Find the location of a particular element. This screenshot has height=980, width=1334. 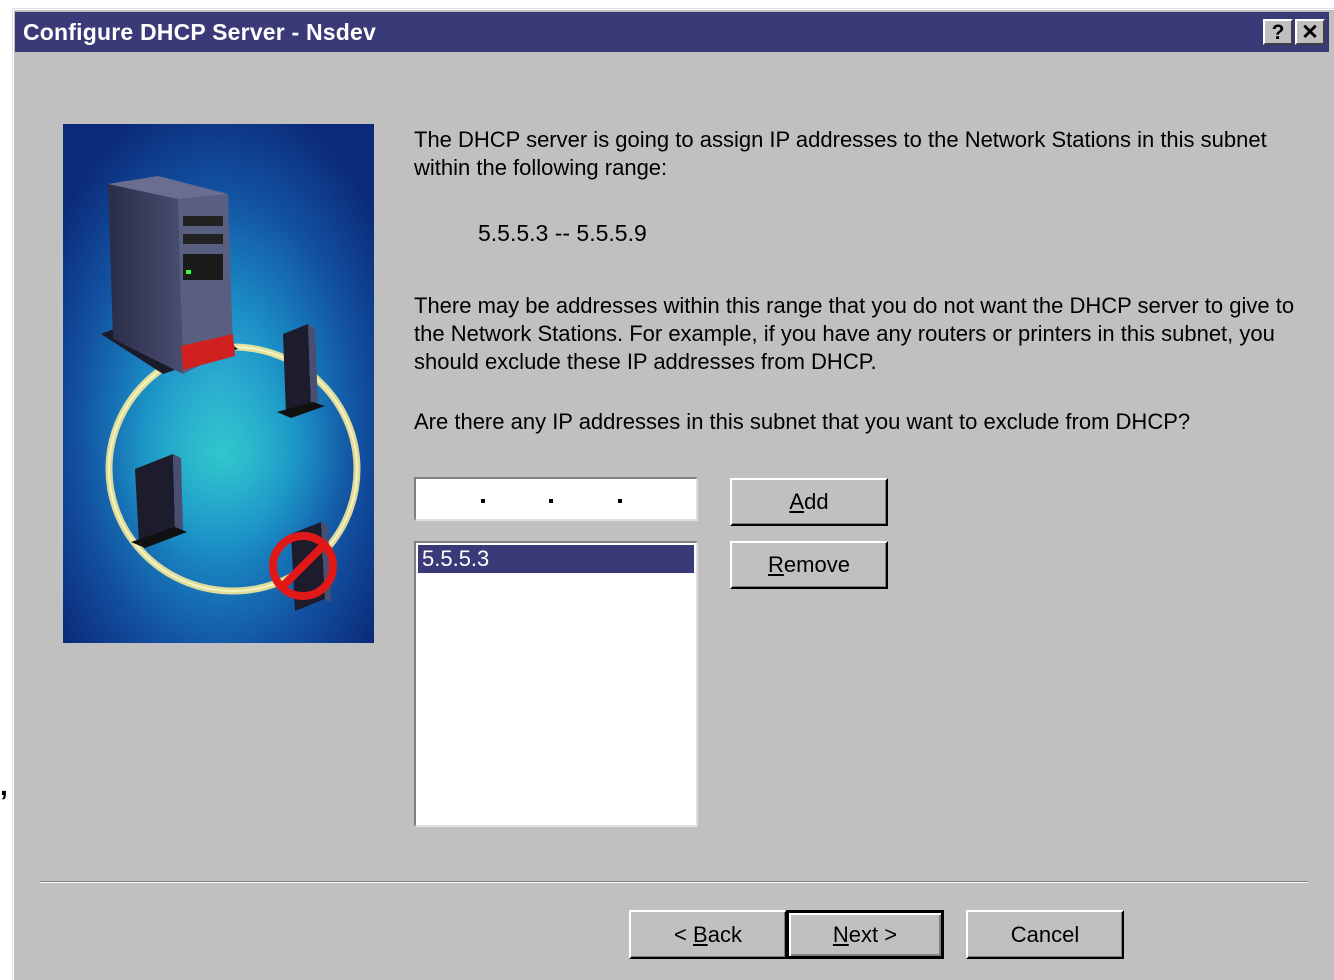

network-station-icon is located at coordinates (159, 501).